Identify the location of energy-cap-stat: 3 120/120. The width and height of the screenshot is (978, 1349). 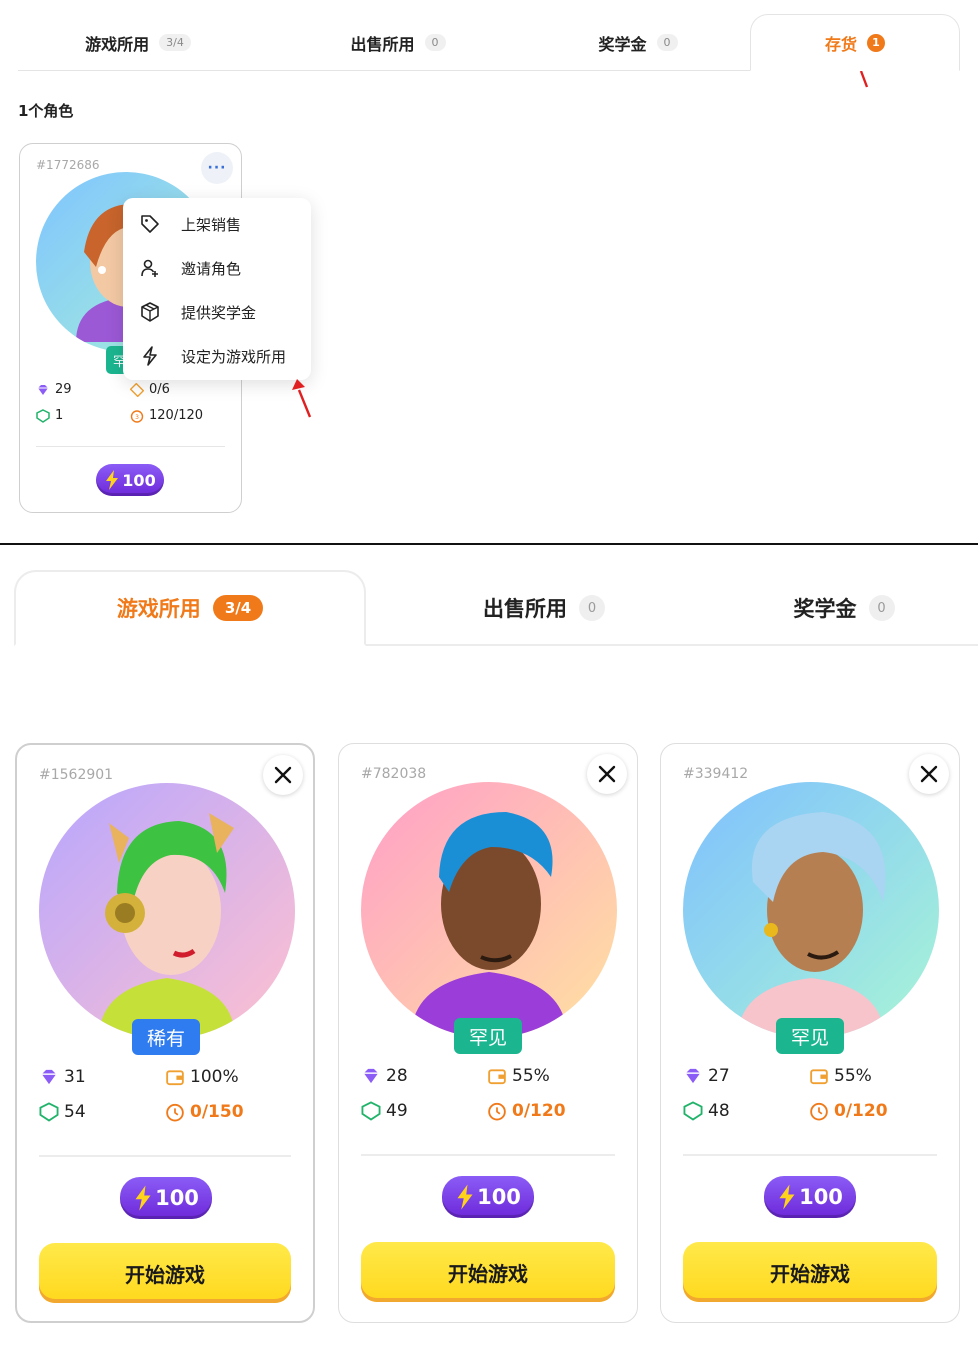
(166, 415).